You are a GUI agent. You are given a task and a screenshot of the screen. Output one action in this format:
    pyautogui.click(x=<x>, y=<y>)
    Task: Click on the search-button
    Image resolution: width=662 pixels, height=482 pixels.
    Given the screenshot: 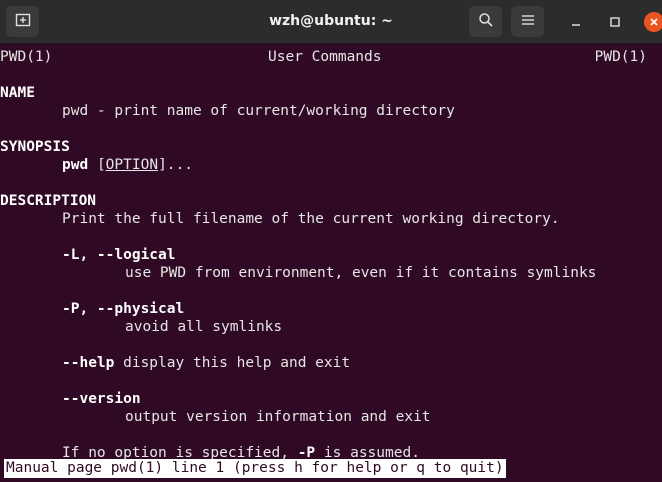 What is the action you would take?
    pyautogui.click(x=485, y=21)
    